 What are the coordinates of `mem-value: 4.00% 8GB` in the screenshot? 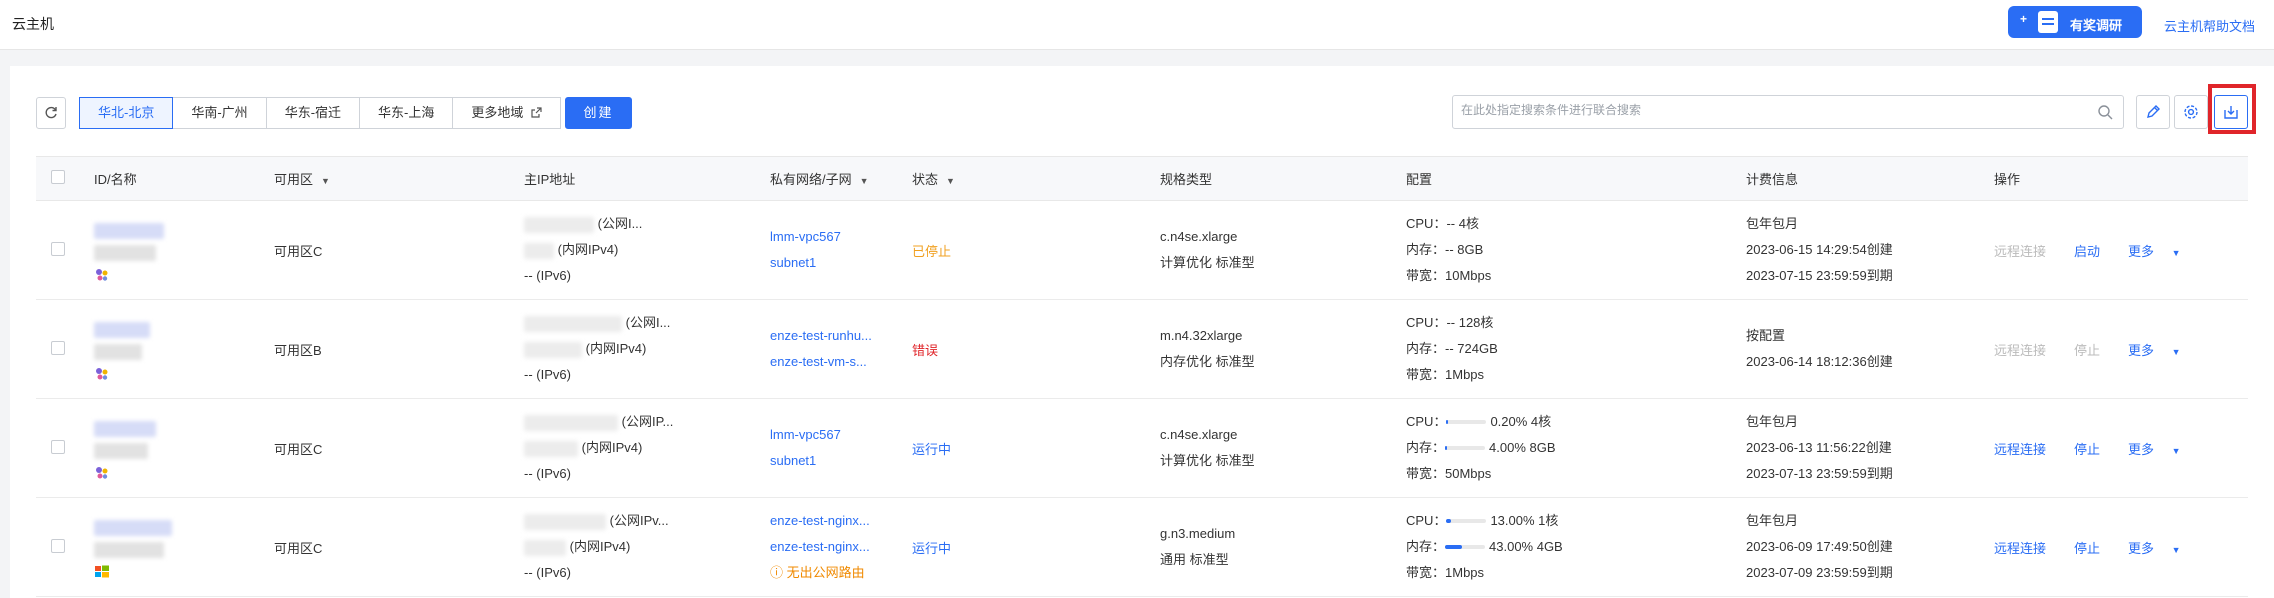 It's located at (1522, 447).